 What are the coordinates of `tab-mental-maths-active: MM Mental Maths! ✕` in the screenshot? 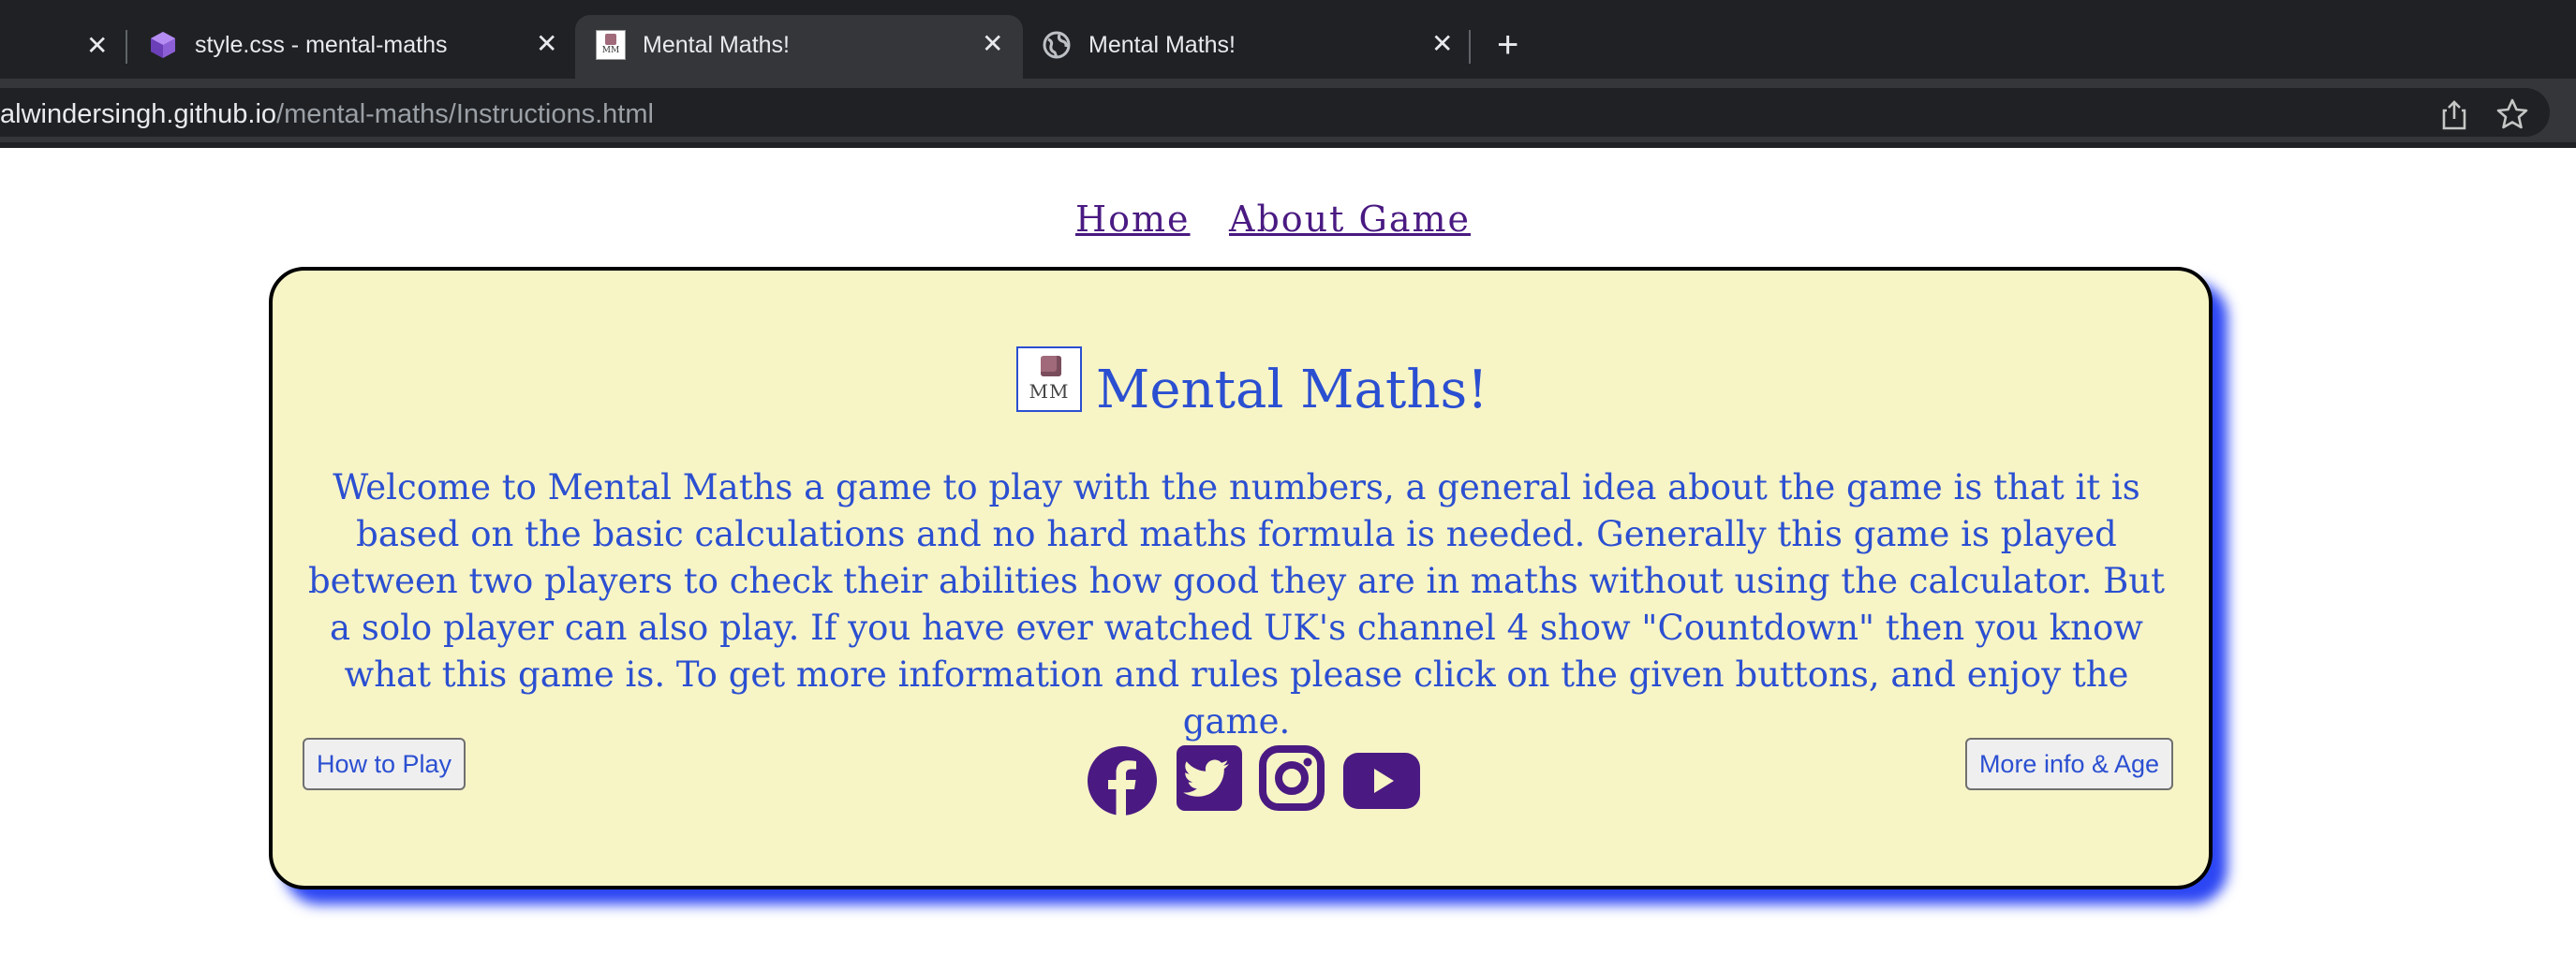 It's located at (799, 47).